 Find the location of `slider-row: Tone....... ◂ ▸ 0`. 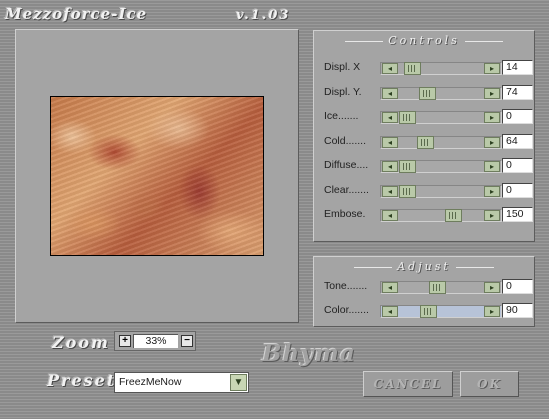

slider-row: Tone....... ◂ ▸ 0 is located at coordinates (427, 286).